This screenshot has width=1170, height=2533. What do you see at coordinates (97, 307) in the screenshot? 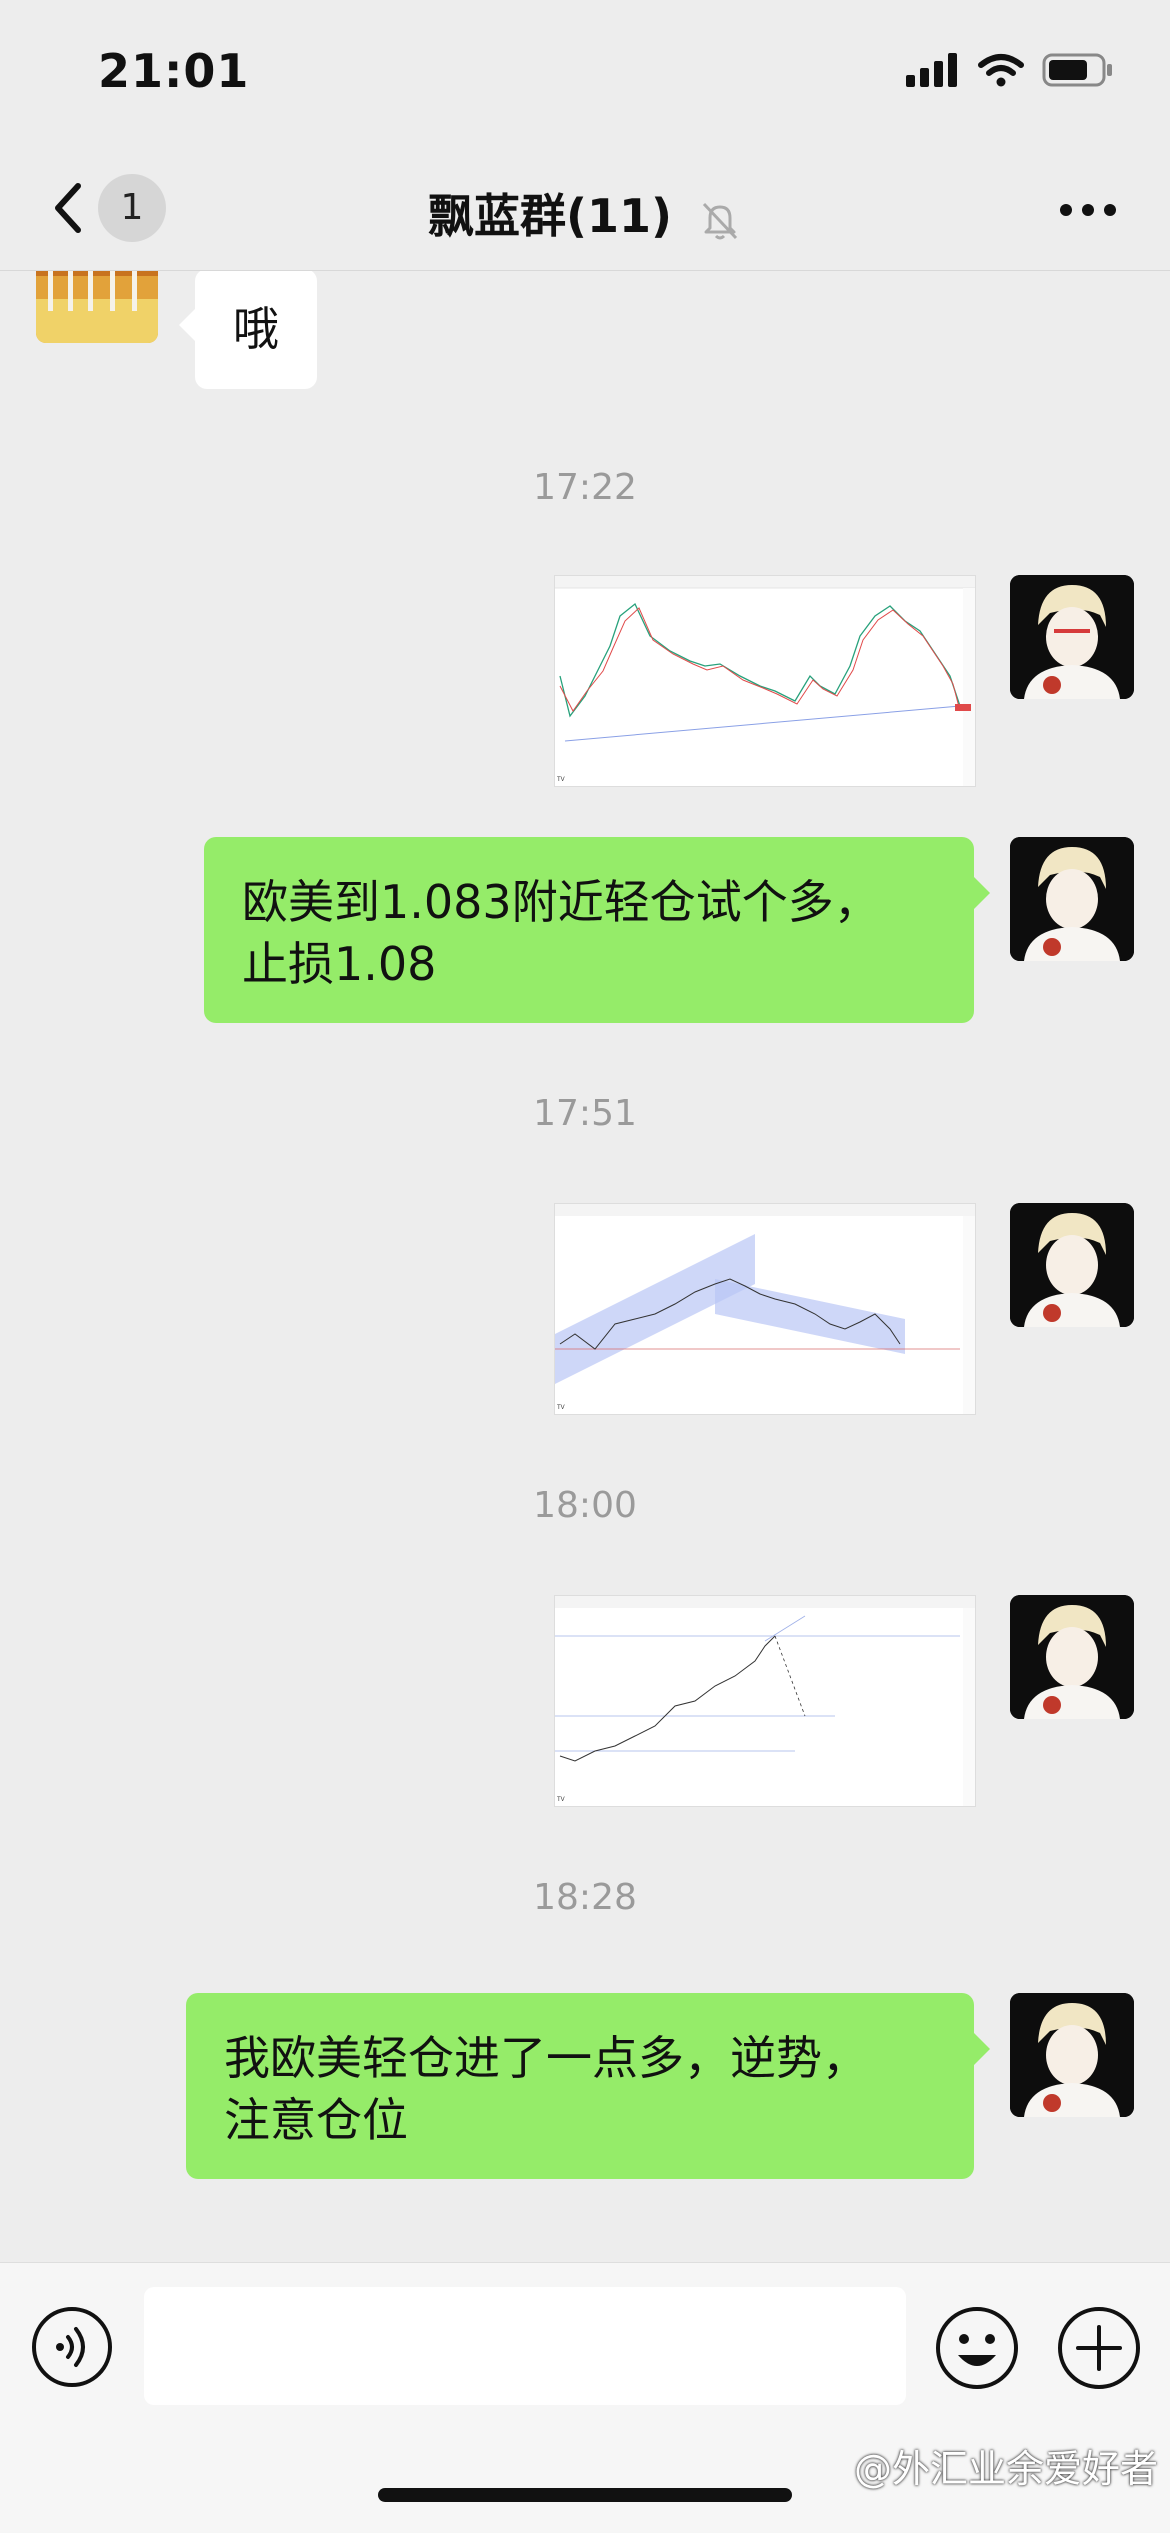
I see `sender-avatar` at bounding box center [97, 307].